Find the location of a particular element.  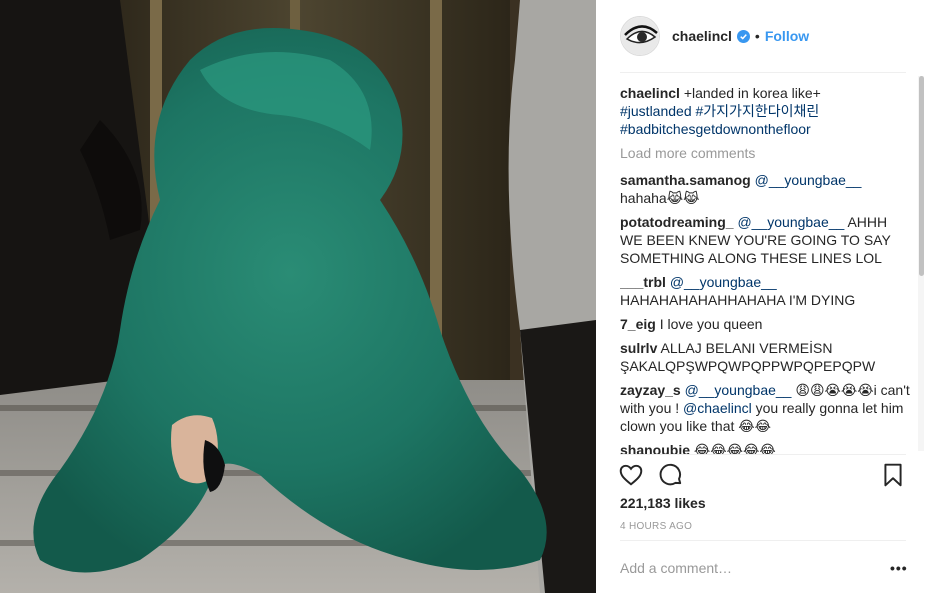

comment-username: ___trbl is located at coordinates (643, 282).